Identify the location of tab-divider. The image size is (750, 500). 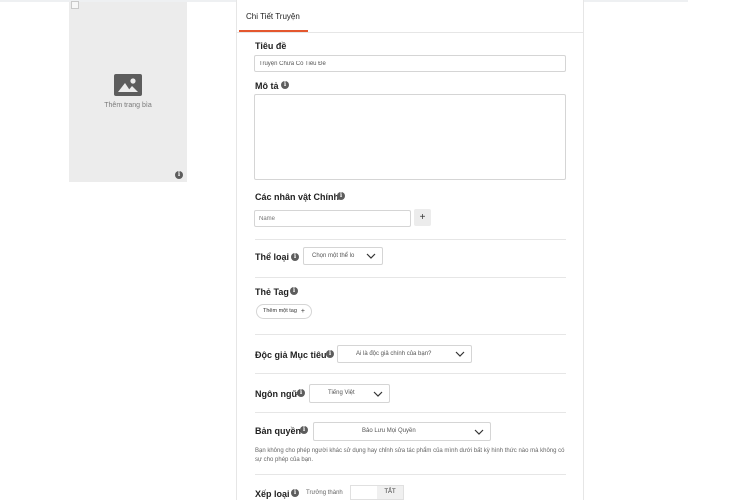
(410, 32).